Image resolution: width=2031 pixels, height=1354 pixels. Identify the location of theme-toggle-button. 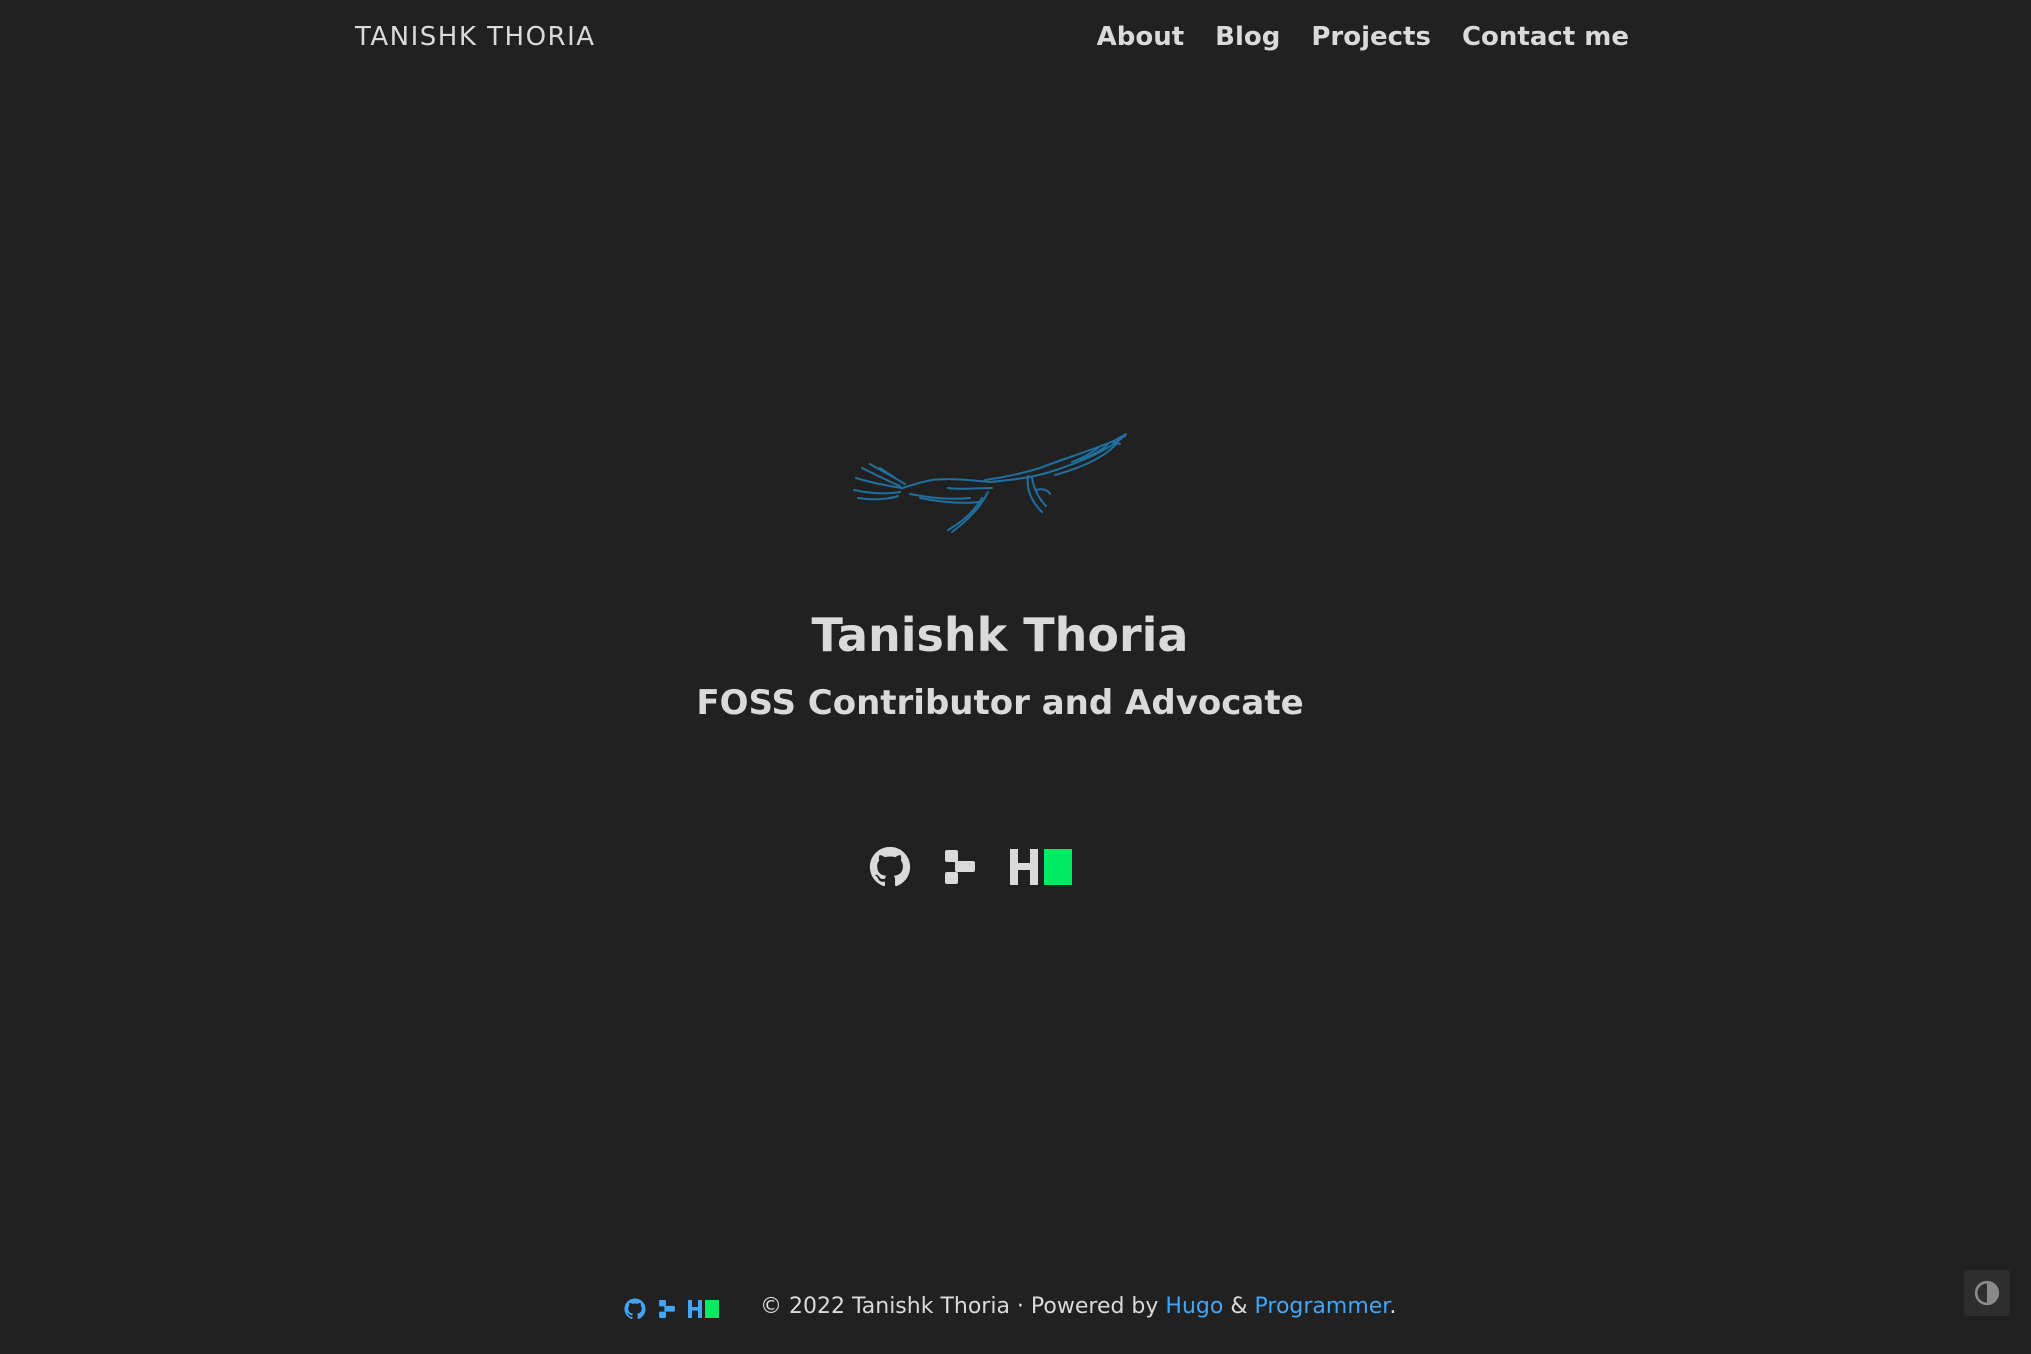
(1987, 1293).